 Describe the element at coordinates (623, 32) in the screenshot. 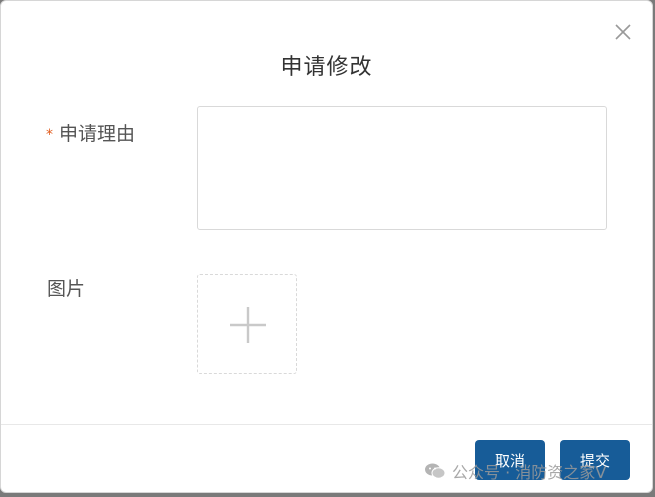

I see `close-icon` at that location.